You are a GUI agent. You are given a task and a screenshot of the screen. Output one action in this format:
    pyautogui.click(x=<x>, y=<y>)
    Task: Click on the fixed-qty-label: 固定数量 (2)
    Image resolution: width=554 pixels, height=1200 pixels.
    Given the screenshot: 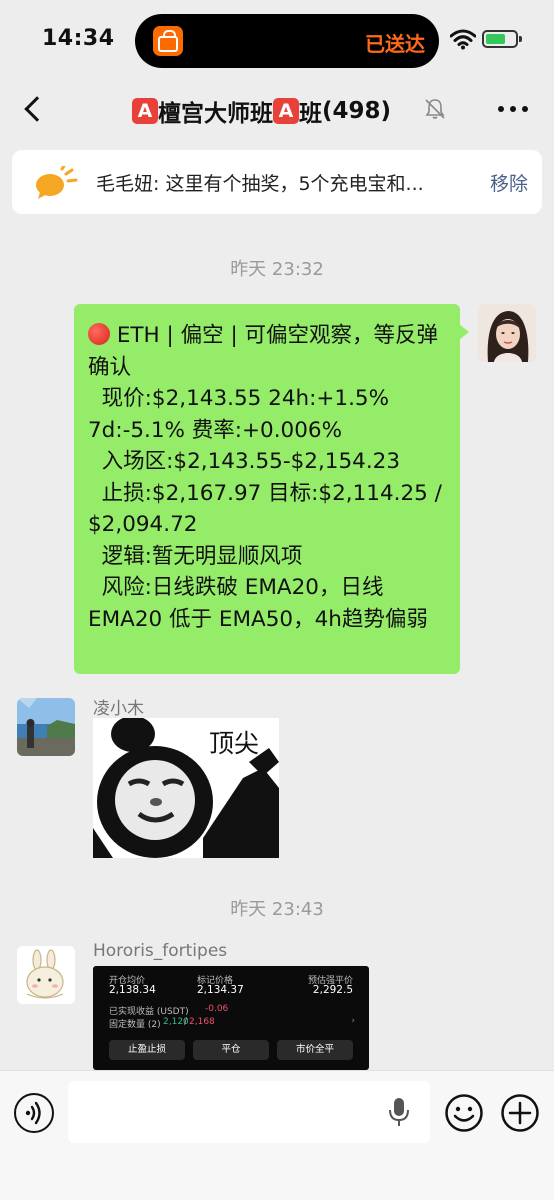 What is the action you would take?
    pyautogui.click(x=135, y=1025)
    